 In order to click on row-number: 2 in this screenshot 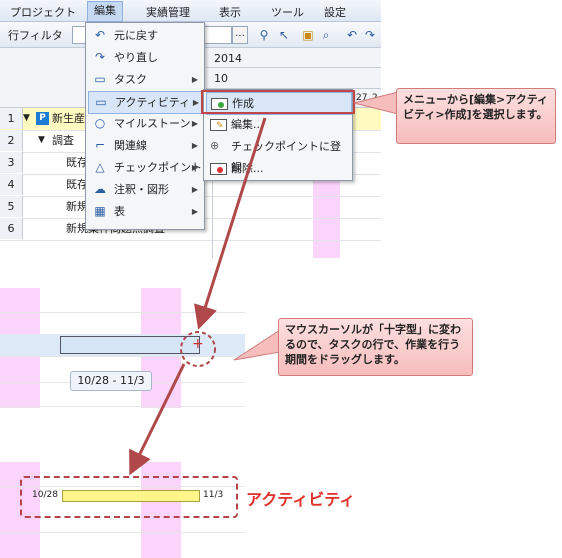, I will do `click(11, 140)`.